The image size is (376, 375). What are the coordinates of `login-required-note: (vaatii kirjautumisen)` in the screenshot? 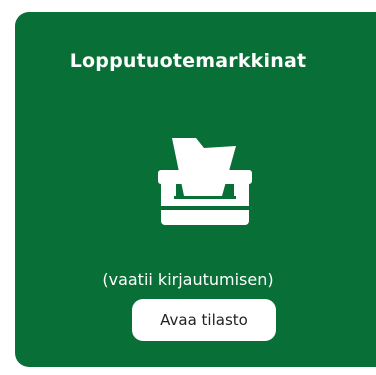 It's located at (188, 279).